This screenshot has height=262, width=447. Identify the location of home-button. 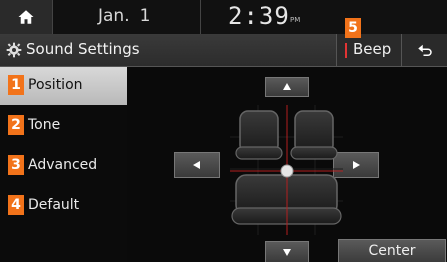
(26, 17).